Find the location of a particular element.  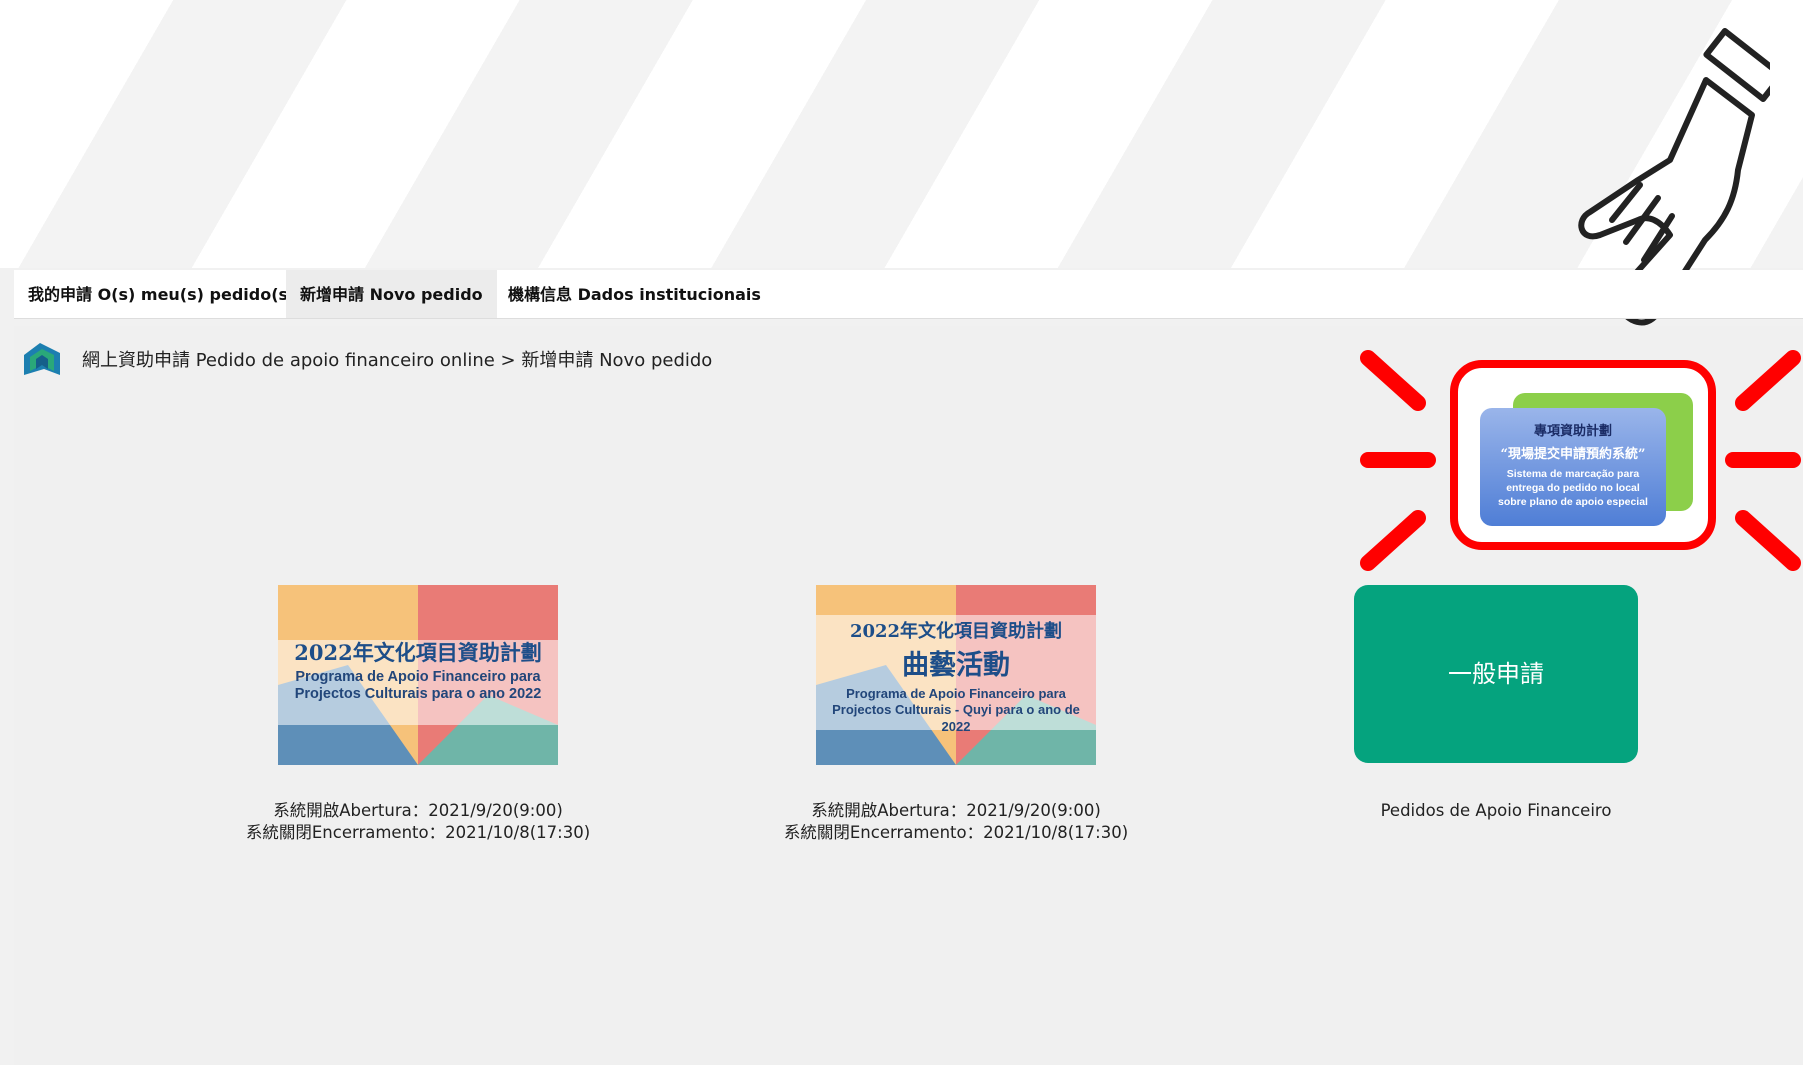

special-scheme-title: 專項資助計劃 is located at coordinates (1572, 431).